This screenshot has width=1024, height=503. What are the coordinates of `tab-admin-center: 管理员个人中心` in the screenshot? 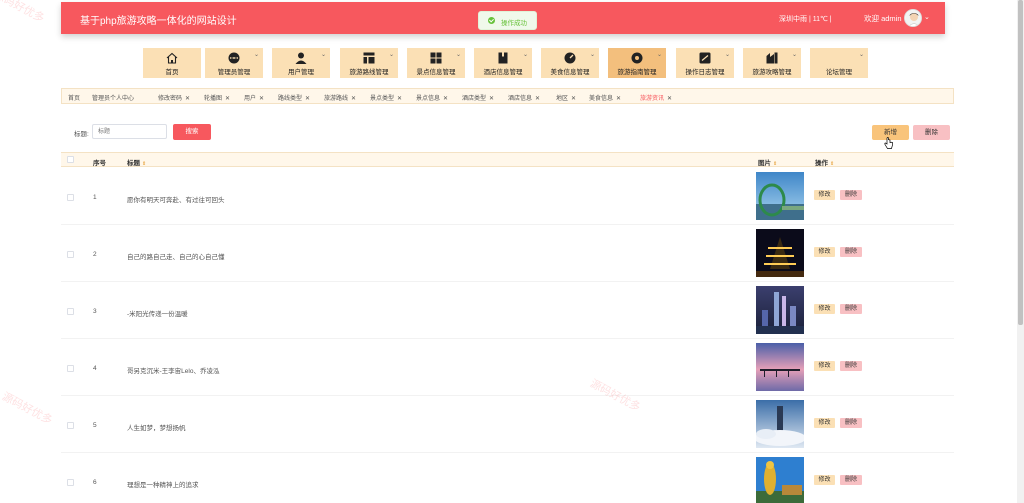 It's located at (113, 97).